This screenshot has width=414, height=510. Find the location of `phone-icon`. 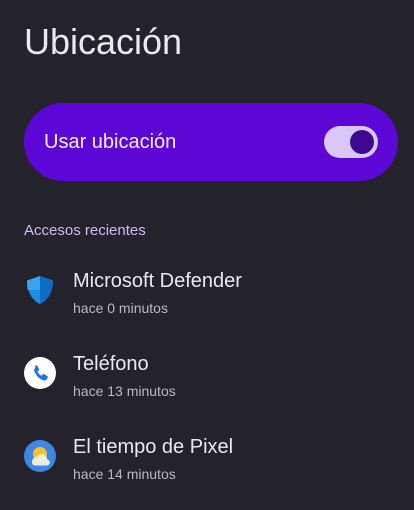

phone-icon is located at coordinates (40, 373).